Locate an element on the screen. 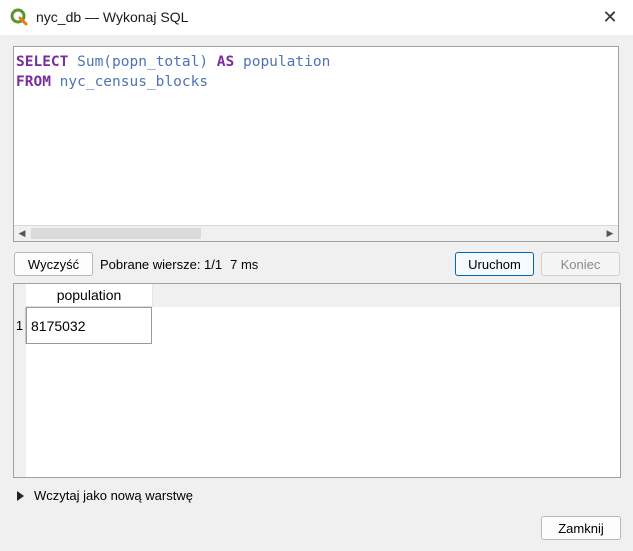 The height and width of the screenshot is (551, 633). expand-arrow-icon is located at coordinates (20, 495).